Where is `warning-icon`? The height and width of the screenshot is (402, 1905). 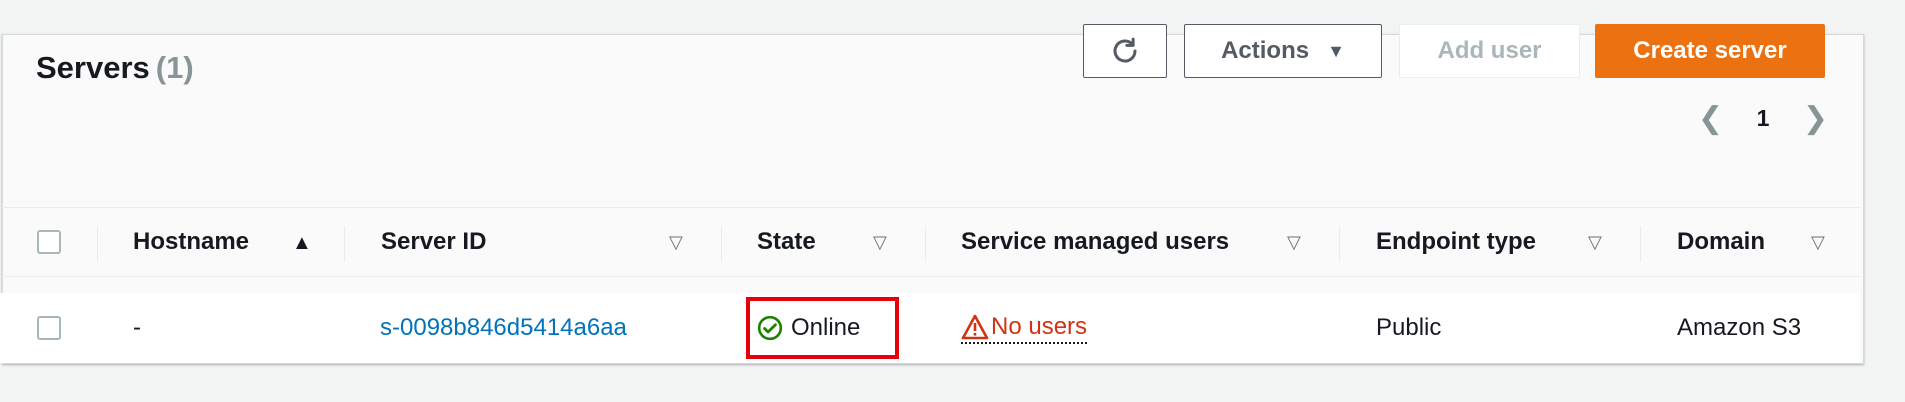 warning-icon is located at coordinates (975, 327).